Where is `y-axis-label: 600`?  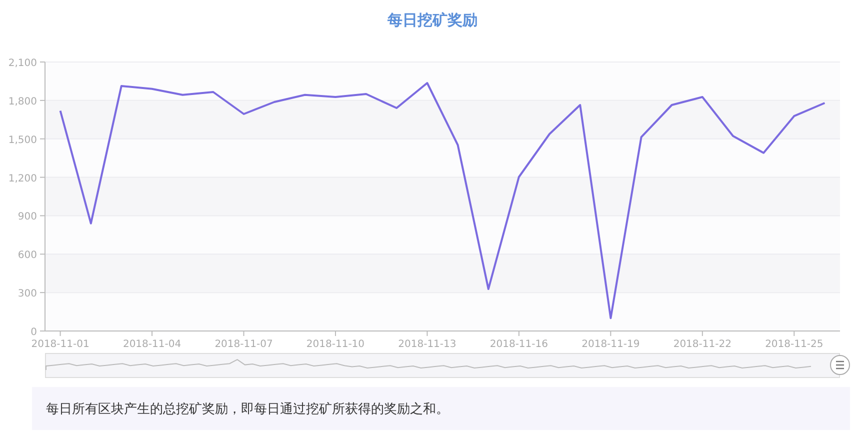 y-axis-label: 600 is located at coordinates (27, 256).